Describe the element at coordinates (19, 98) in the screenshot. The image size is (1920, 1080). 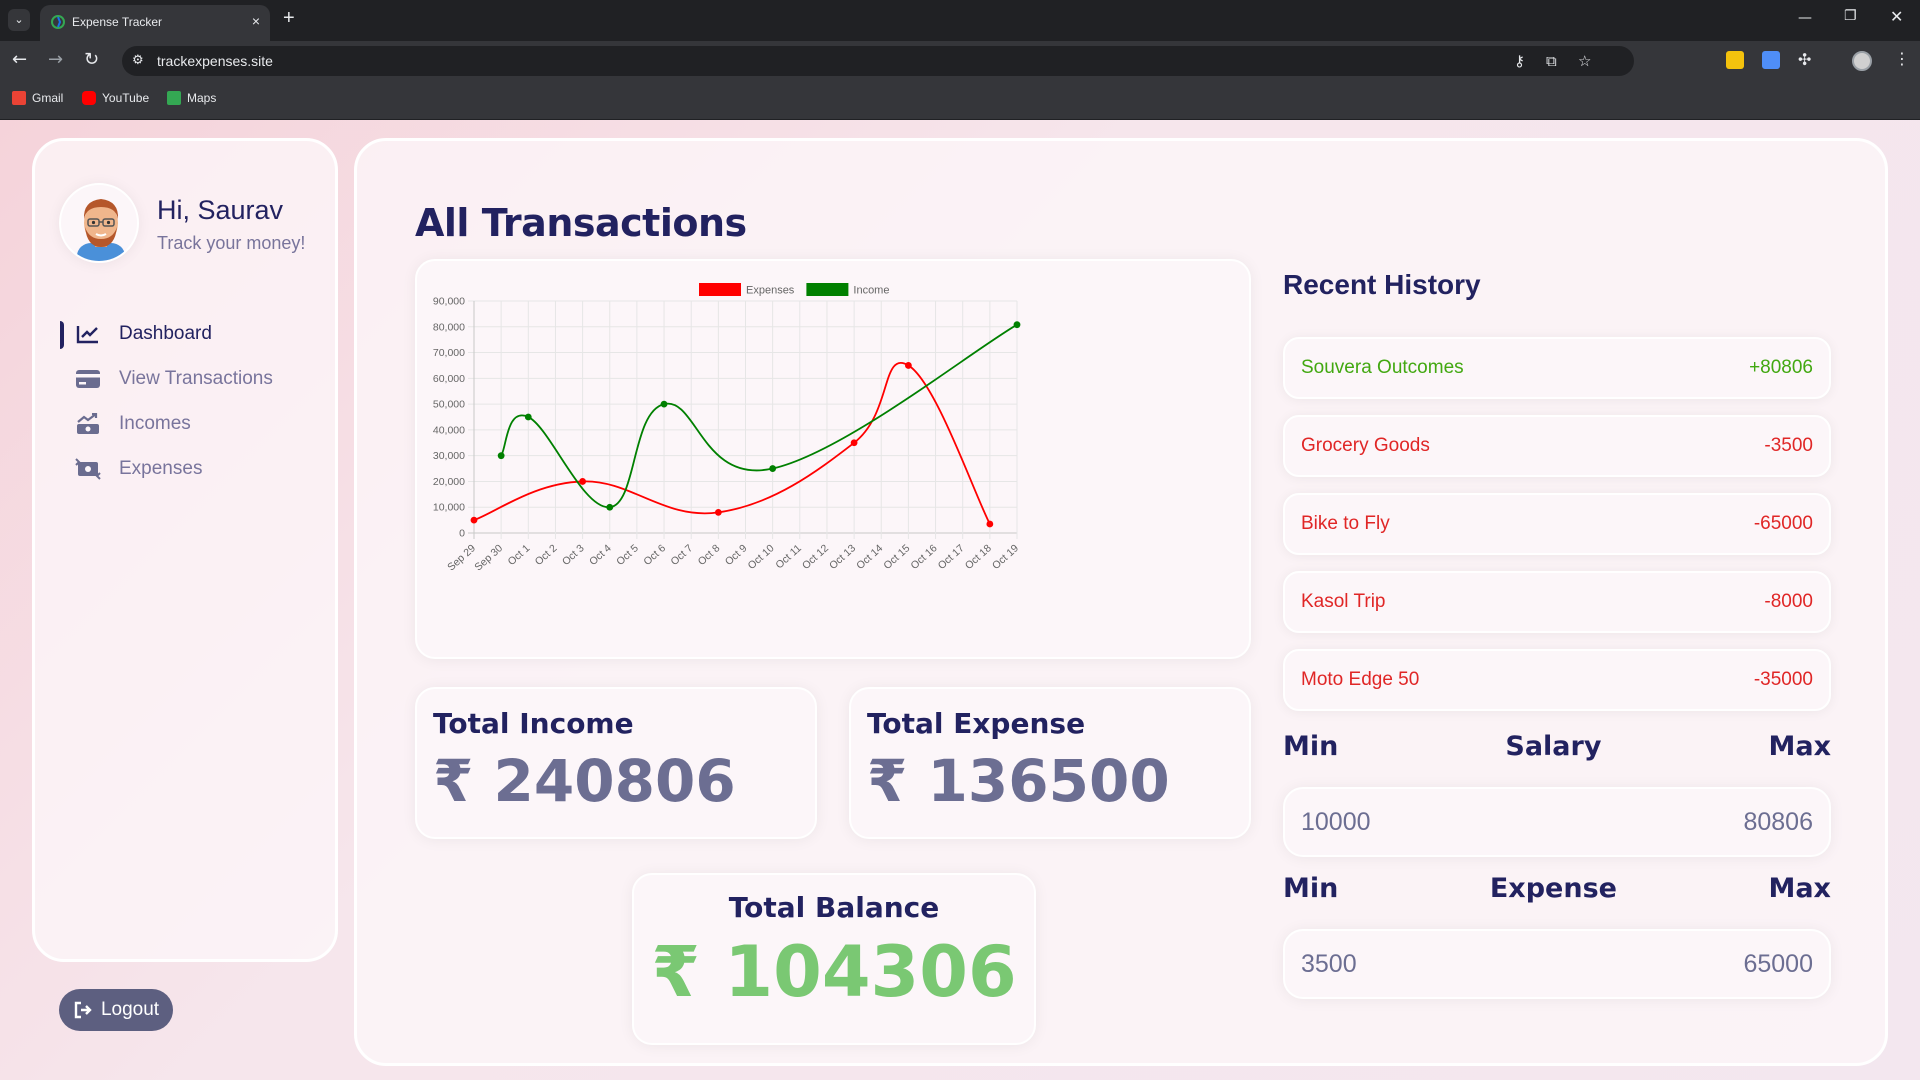
I see `gmail-icon` at that location.